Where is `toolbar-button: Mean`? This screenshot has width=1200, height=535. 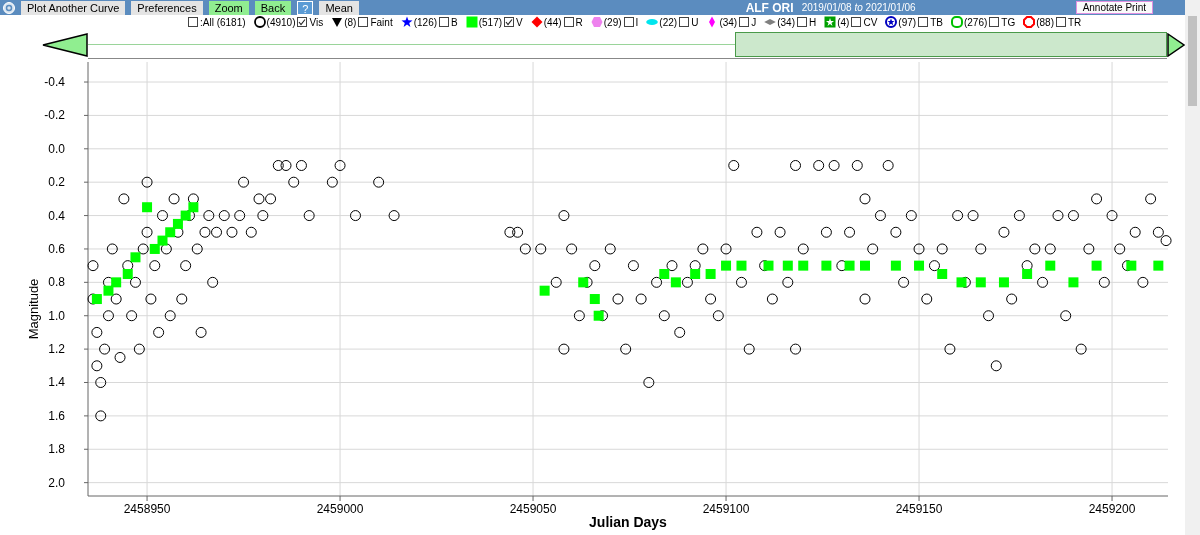
toolbar-button: Mean is located at coordinates (339, 7).